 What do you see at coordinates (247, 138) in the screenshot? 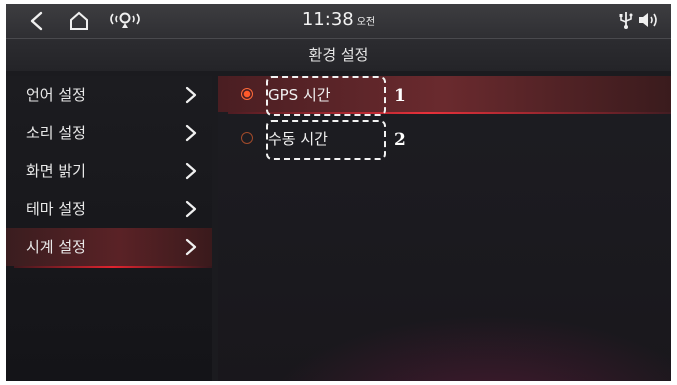
I see `radio-unselected-icon` at bounding box center [247, 138].